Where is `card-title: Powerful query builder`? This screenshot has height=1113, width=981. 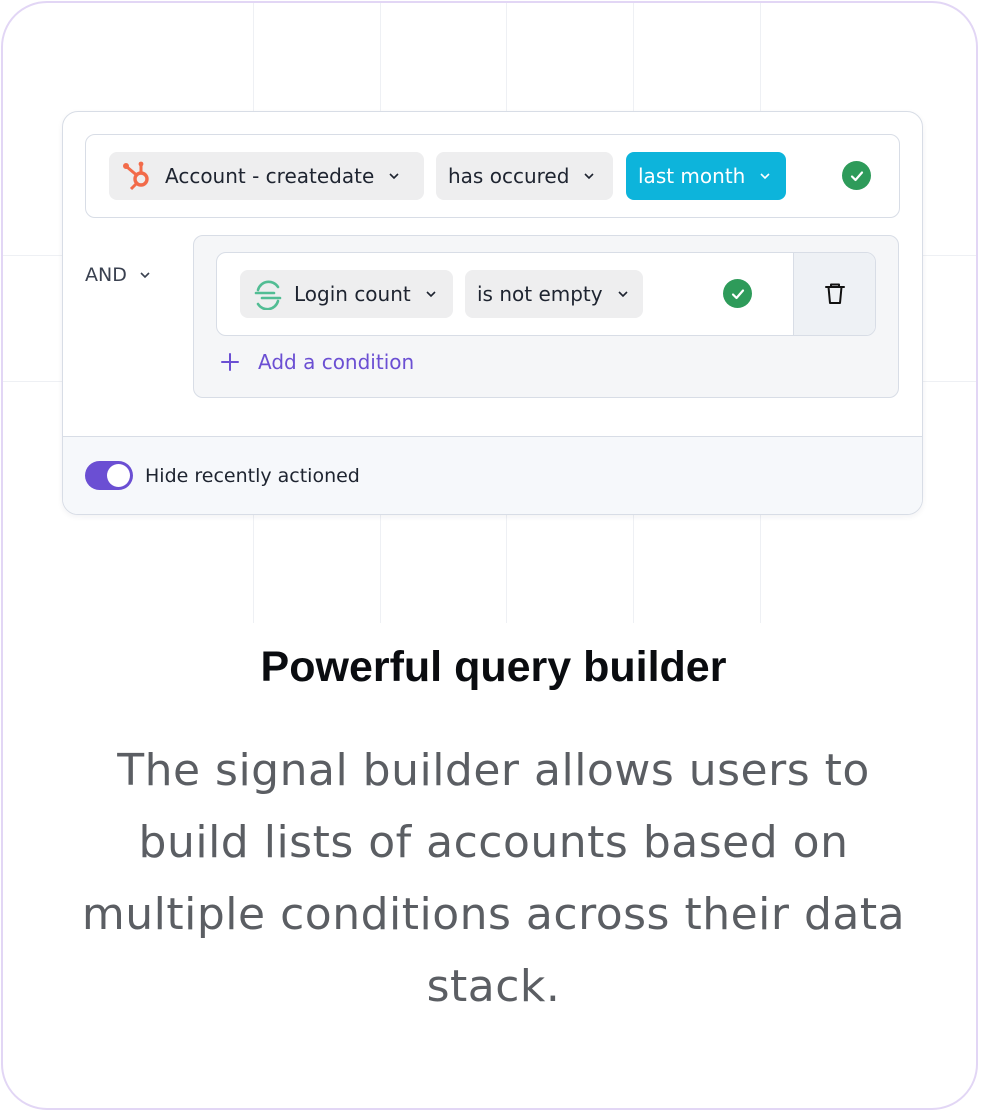 card-title: Powerful query builder is located at coordinates (493, 667).